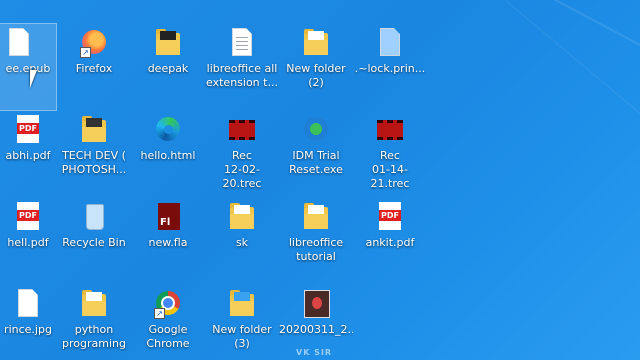 This screenshot has height=360, width=640. I want to click on desktop-icon-deepak: deepak, so click(168, 67).